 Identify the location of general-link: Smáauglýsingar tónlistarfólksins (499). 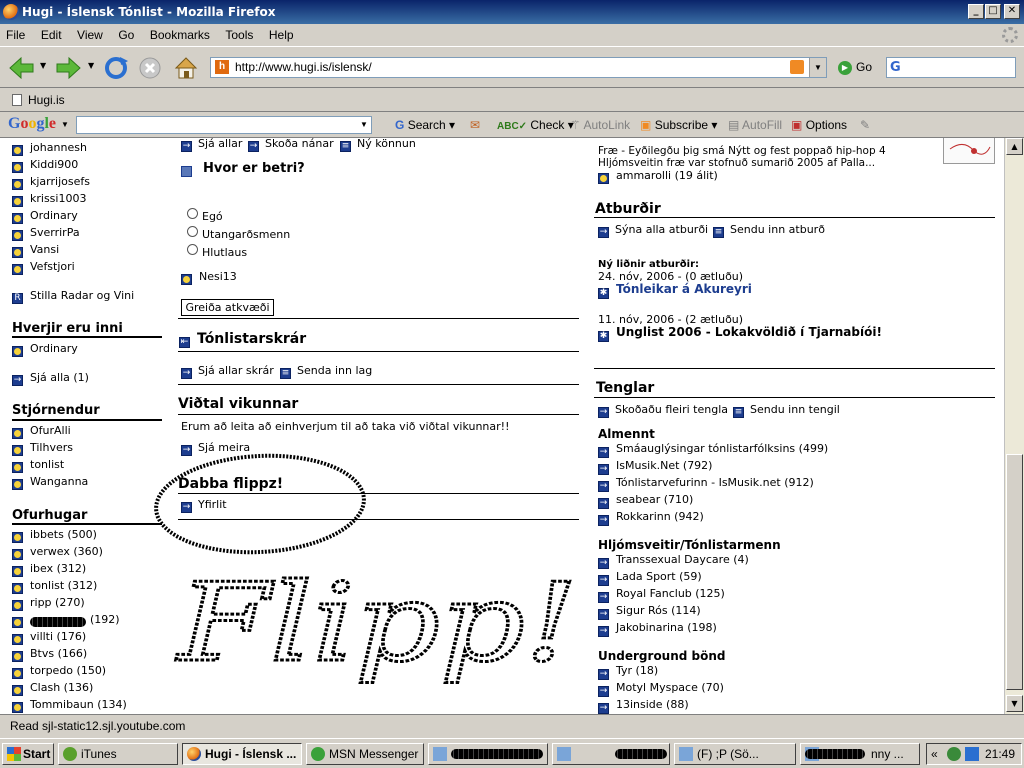
(722, 448).